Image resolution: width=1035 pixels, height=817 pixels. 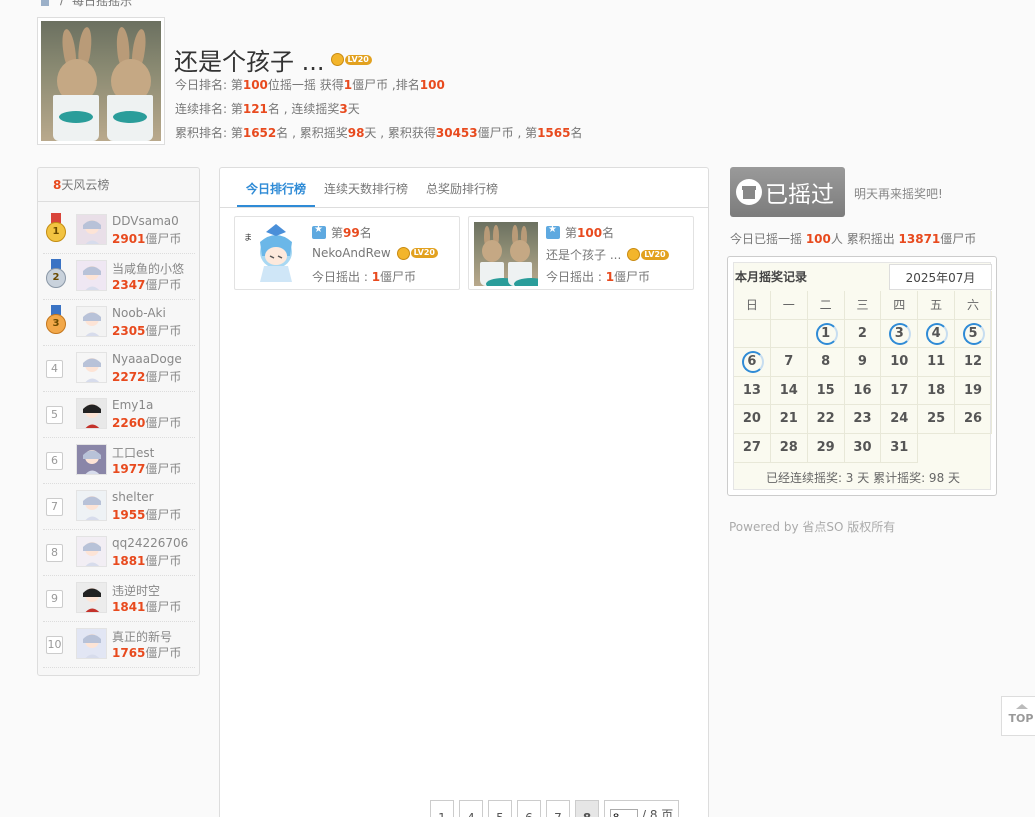 What do you see at coordinates (462, 187) in the screenshot?
I see `tab-total-reward-ranking: 总奖励排行榜` at bounding box center [462, 187].